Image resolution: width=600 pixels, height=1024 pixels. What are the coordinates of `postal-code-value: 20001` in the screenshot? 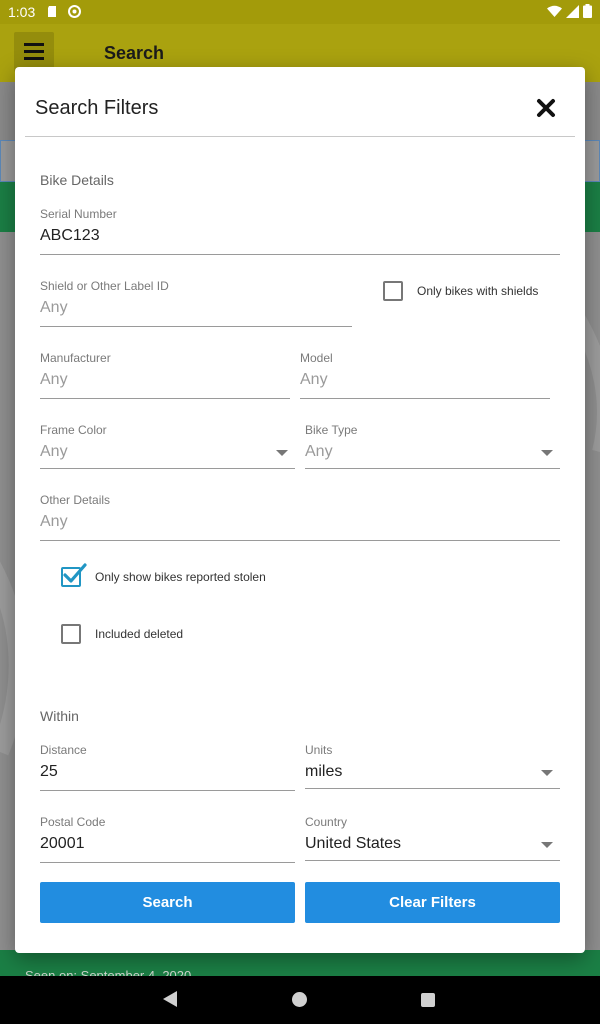 It's located at (62, 843).